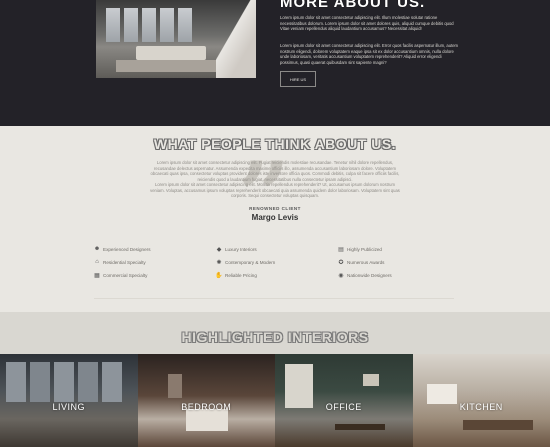 This screenshot has width=550, height=447. I want to click on feature-label: Luxury Interiors, so click(241, 249).